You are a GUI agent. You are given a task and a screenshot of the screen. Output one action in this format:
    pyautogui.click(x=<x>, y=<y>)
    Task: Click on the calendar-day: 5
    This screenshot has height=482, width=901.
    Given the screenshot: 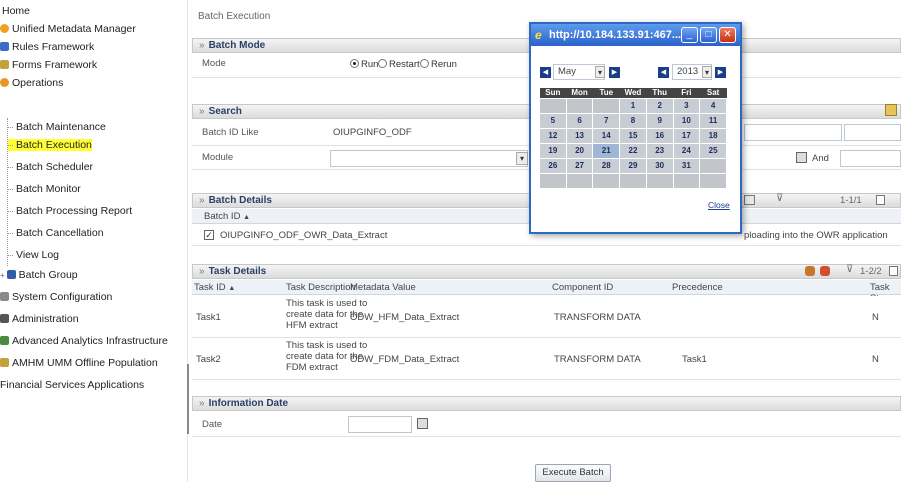 What is the action you would take?
    pyautogui.click(x=553, y=120)
    